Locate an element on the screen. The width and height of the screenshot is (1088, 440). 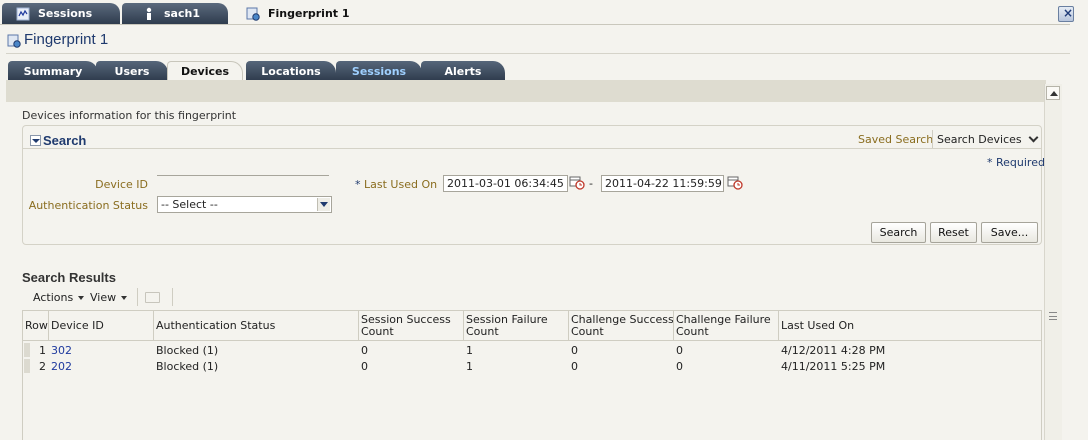
scroll-up-button is located at coordinates (1053, 93).